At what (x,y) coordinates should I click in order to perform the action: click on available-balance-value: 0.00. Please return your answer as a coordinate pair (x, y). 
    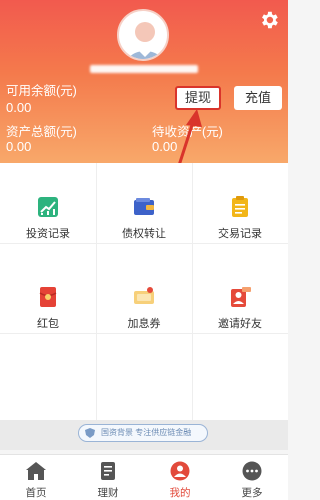
    Looking at the image, I should click on (19, 107).